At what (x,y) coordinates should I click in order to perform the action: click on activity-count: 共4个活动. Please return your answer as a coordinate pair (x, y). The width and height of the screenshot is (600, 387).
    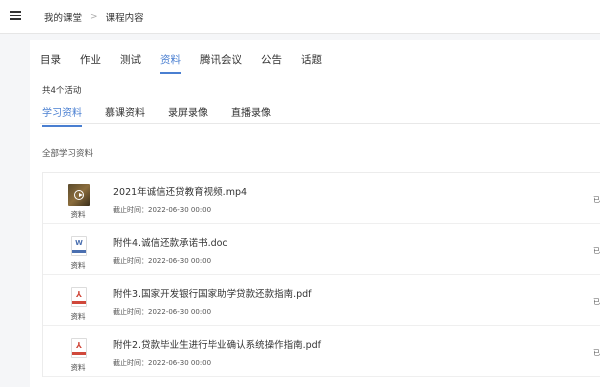
    Looking at the image, I should click on (62, 91).